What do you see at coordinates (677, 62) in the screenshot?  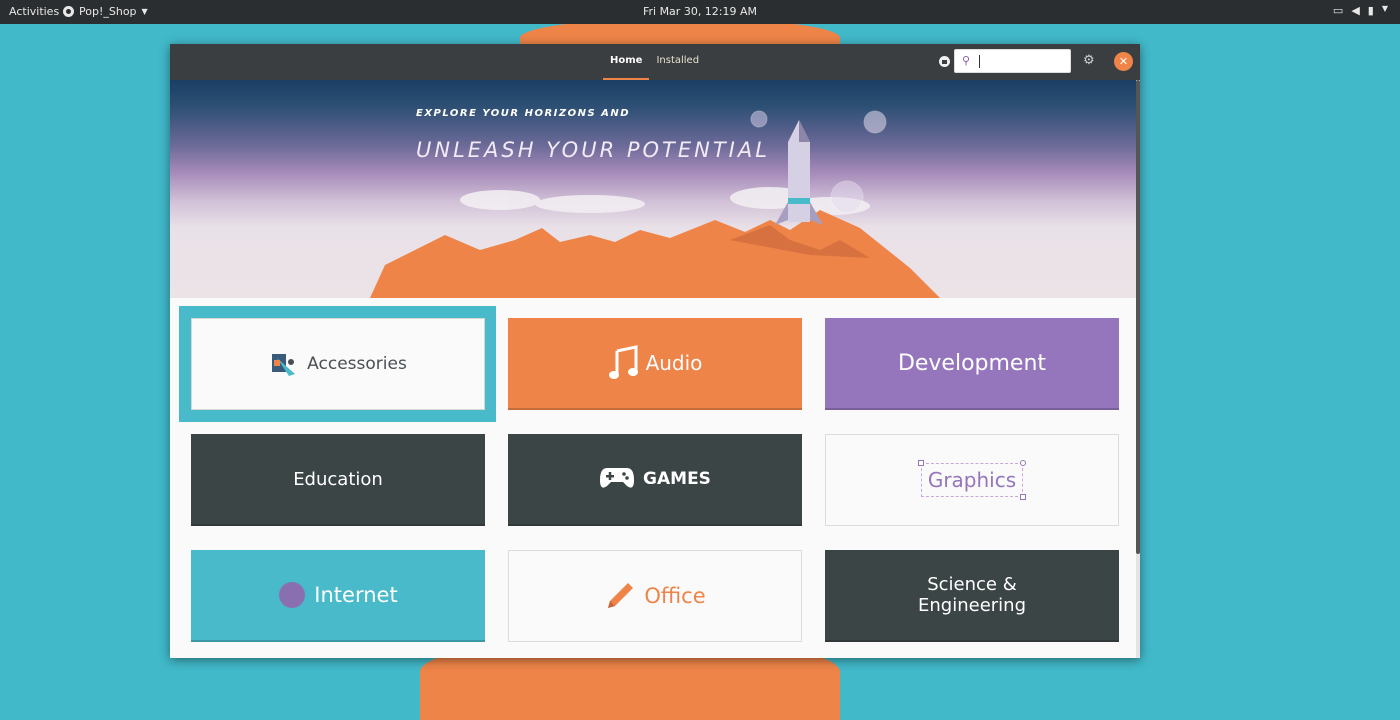 I see `tab-installed: Installed` at bounding box center [677, 62].